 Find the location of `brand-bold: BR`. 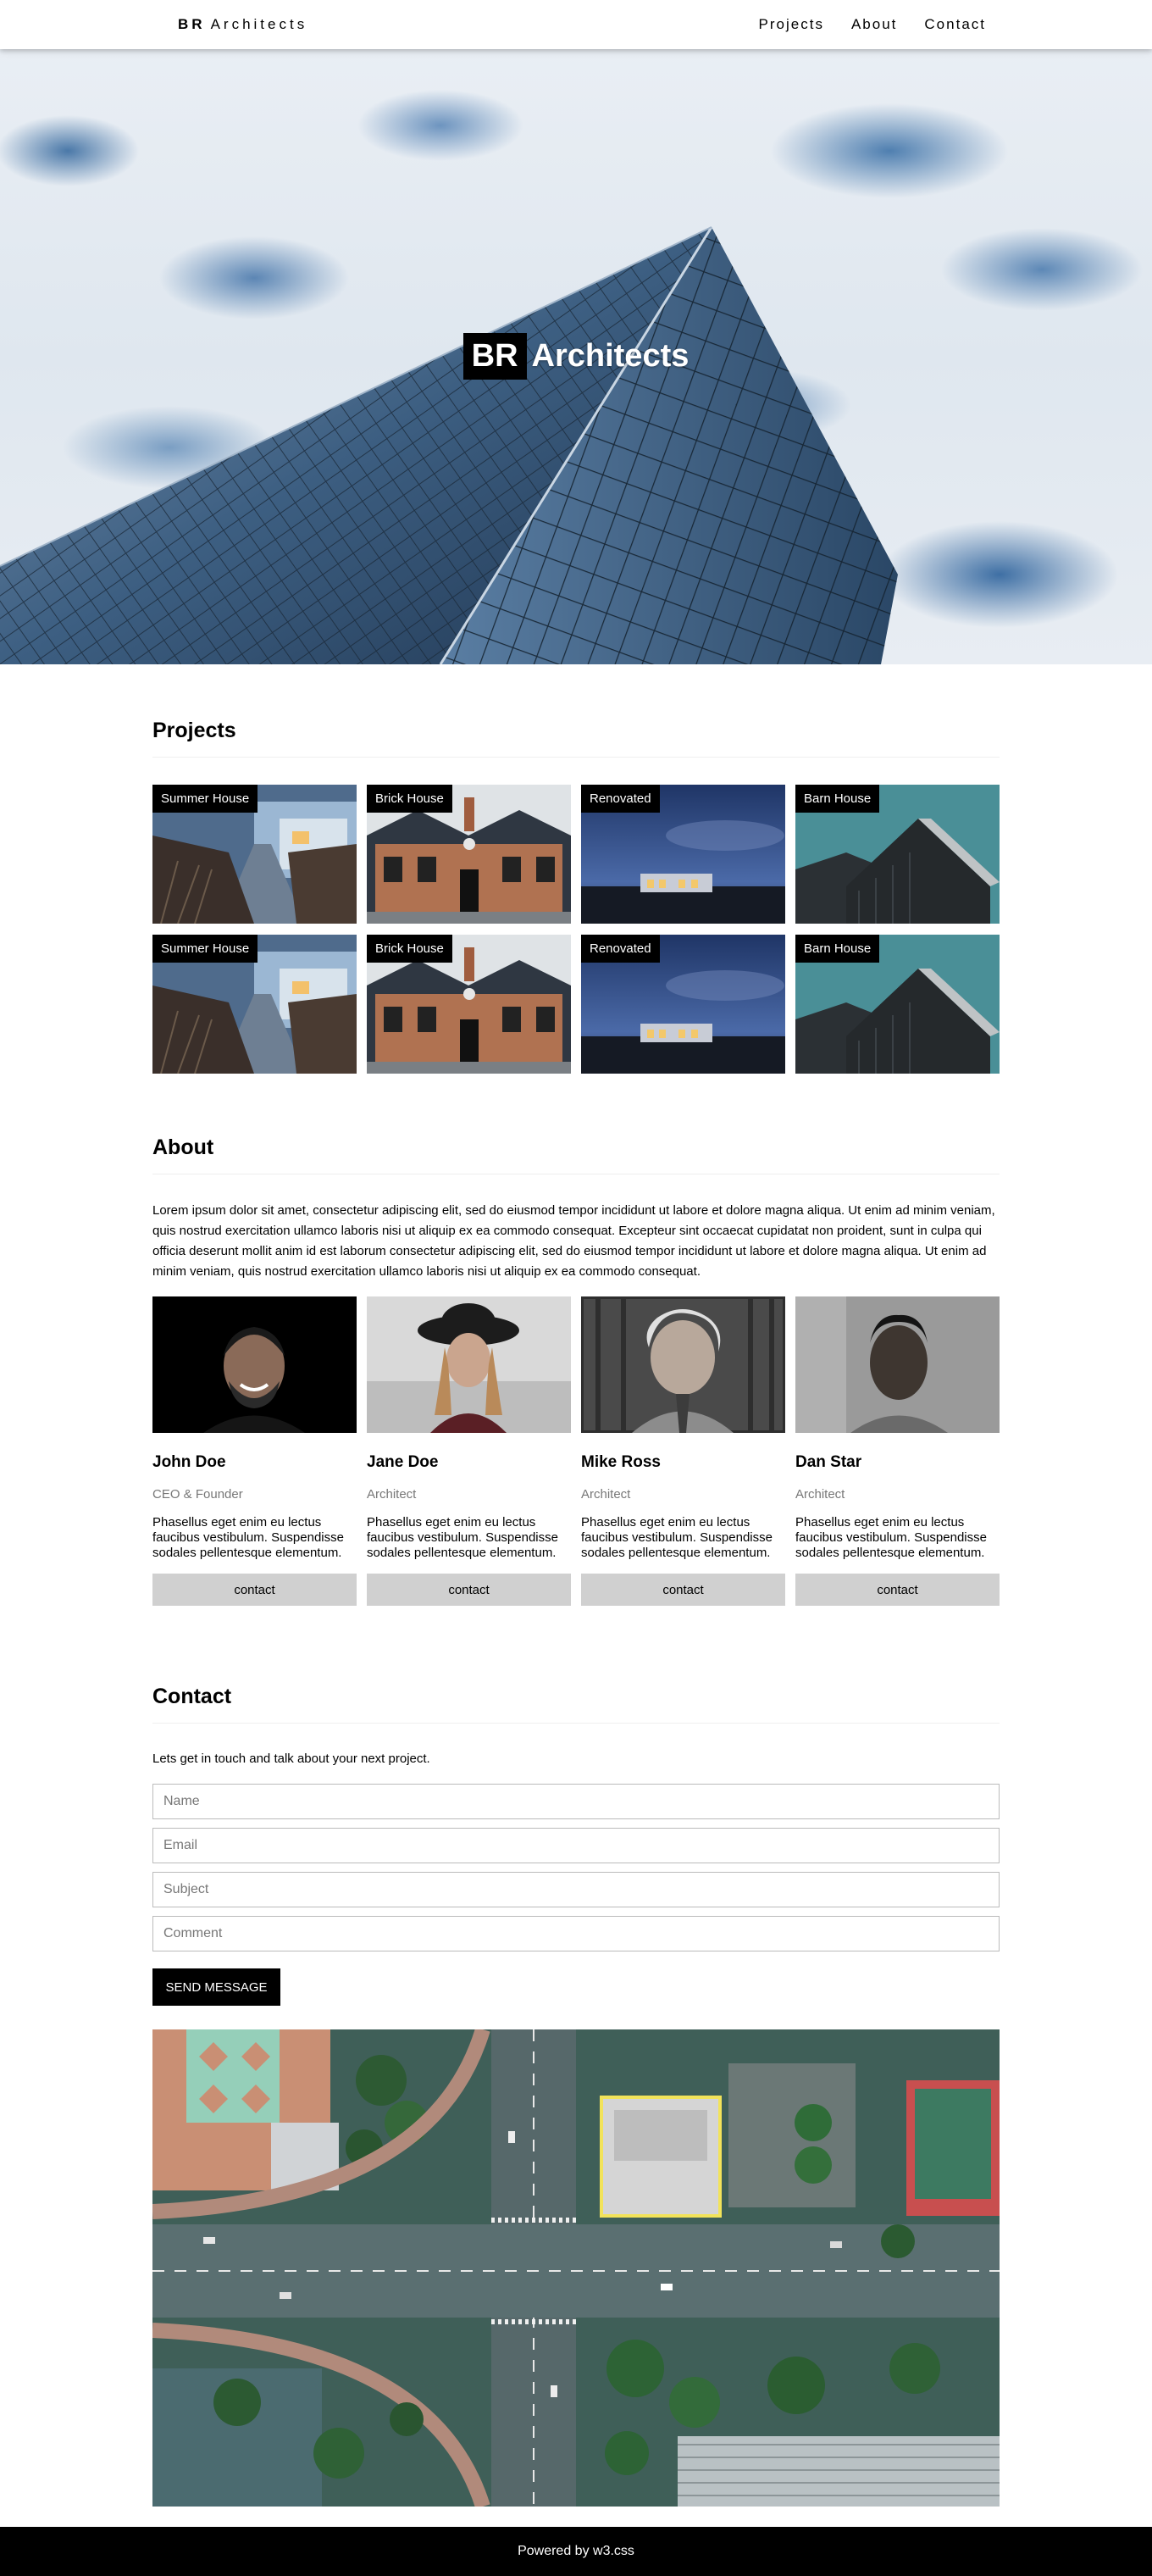

brand-bold: BR is located at coordinates (192, 24).